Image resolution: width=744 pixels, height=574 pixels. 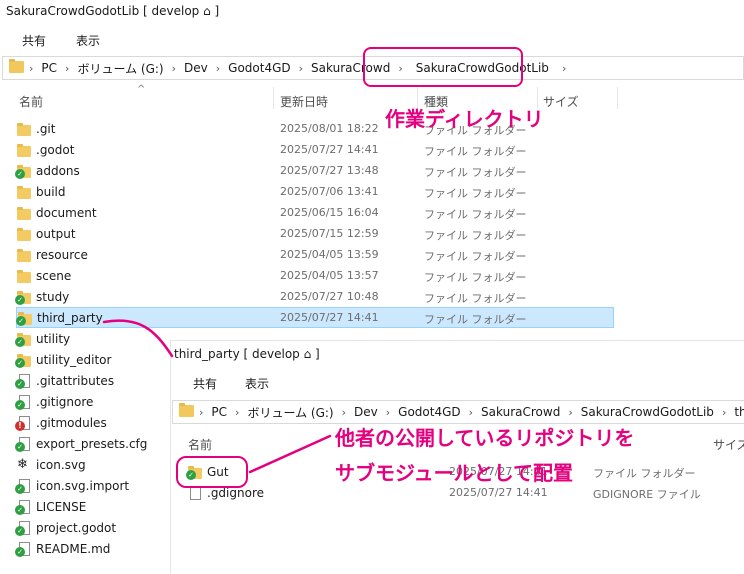 What do you see at coordinates (217, 396) in the screenshot?
I see `annotation-connectors` at bounding box center [217, 396].